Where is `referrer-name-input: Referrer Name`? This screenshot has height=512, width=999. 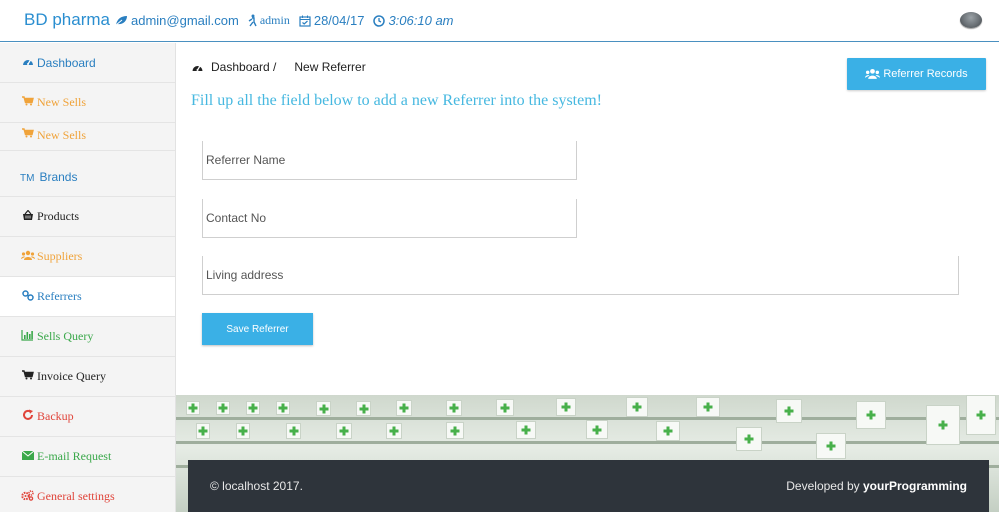
referrer-name-input: Referrer Name is located at coordinates (389, 160).